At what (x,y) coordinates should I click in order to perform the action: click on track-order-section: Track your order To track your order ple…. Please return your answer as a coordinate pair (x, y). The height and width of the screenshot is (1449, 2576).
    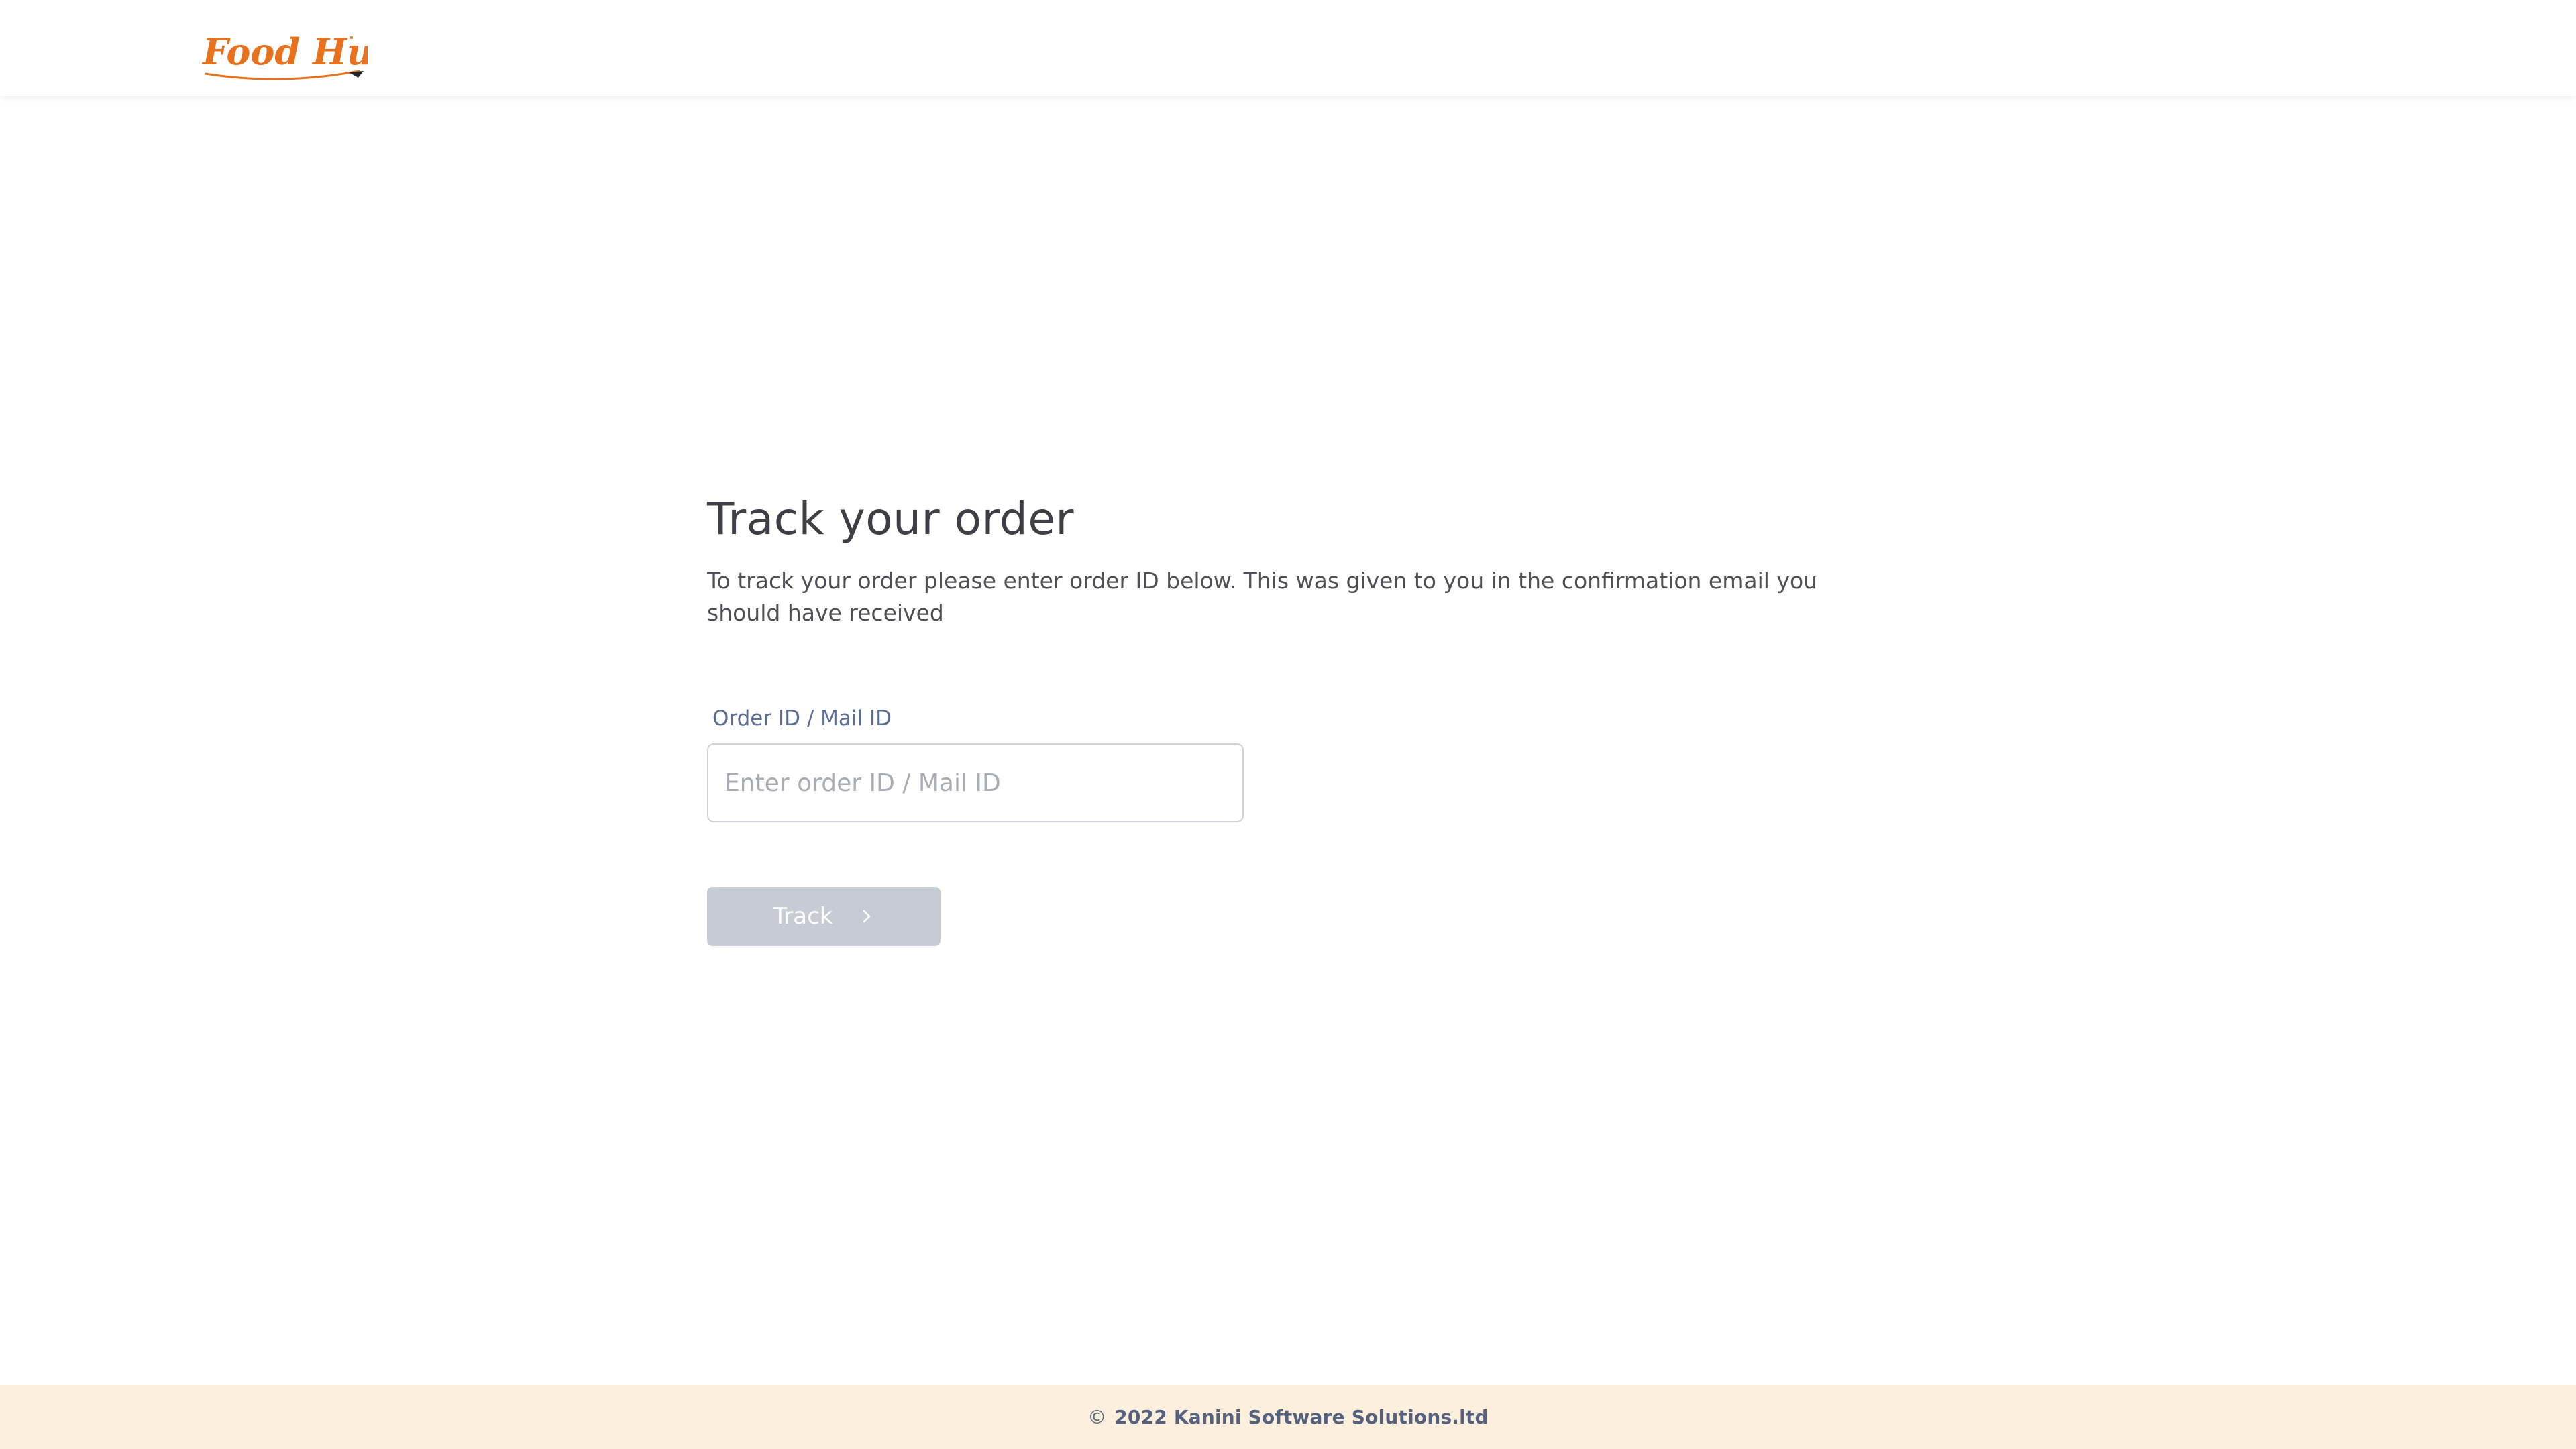
    Looking at the image, I should click on (1277, 718).